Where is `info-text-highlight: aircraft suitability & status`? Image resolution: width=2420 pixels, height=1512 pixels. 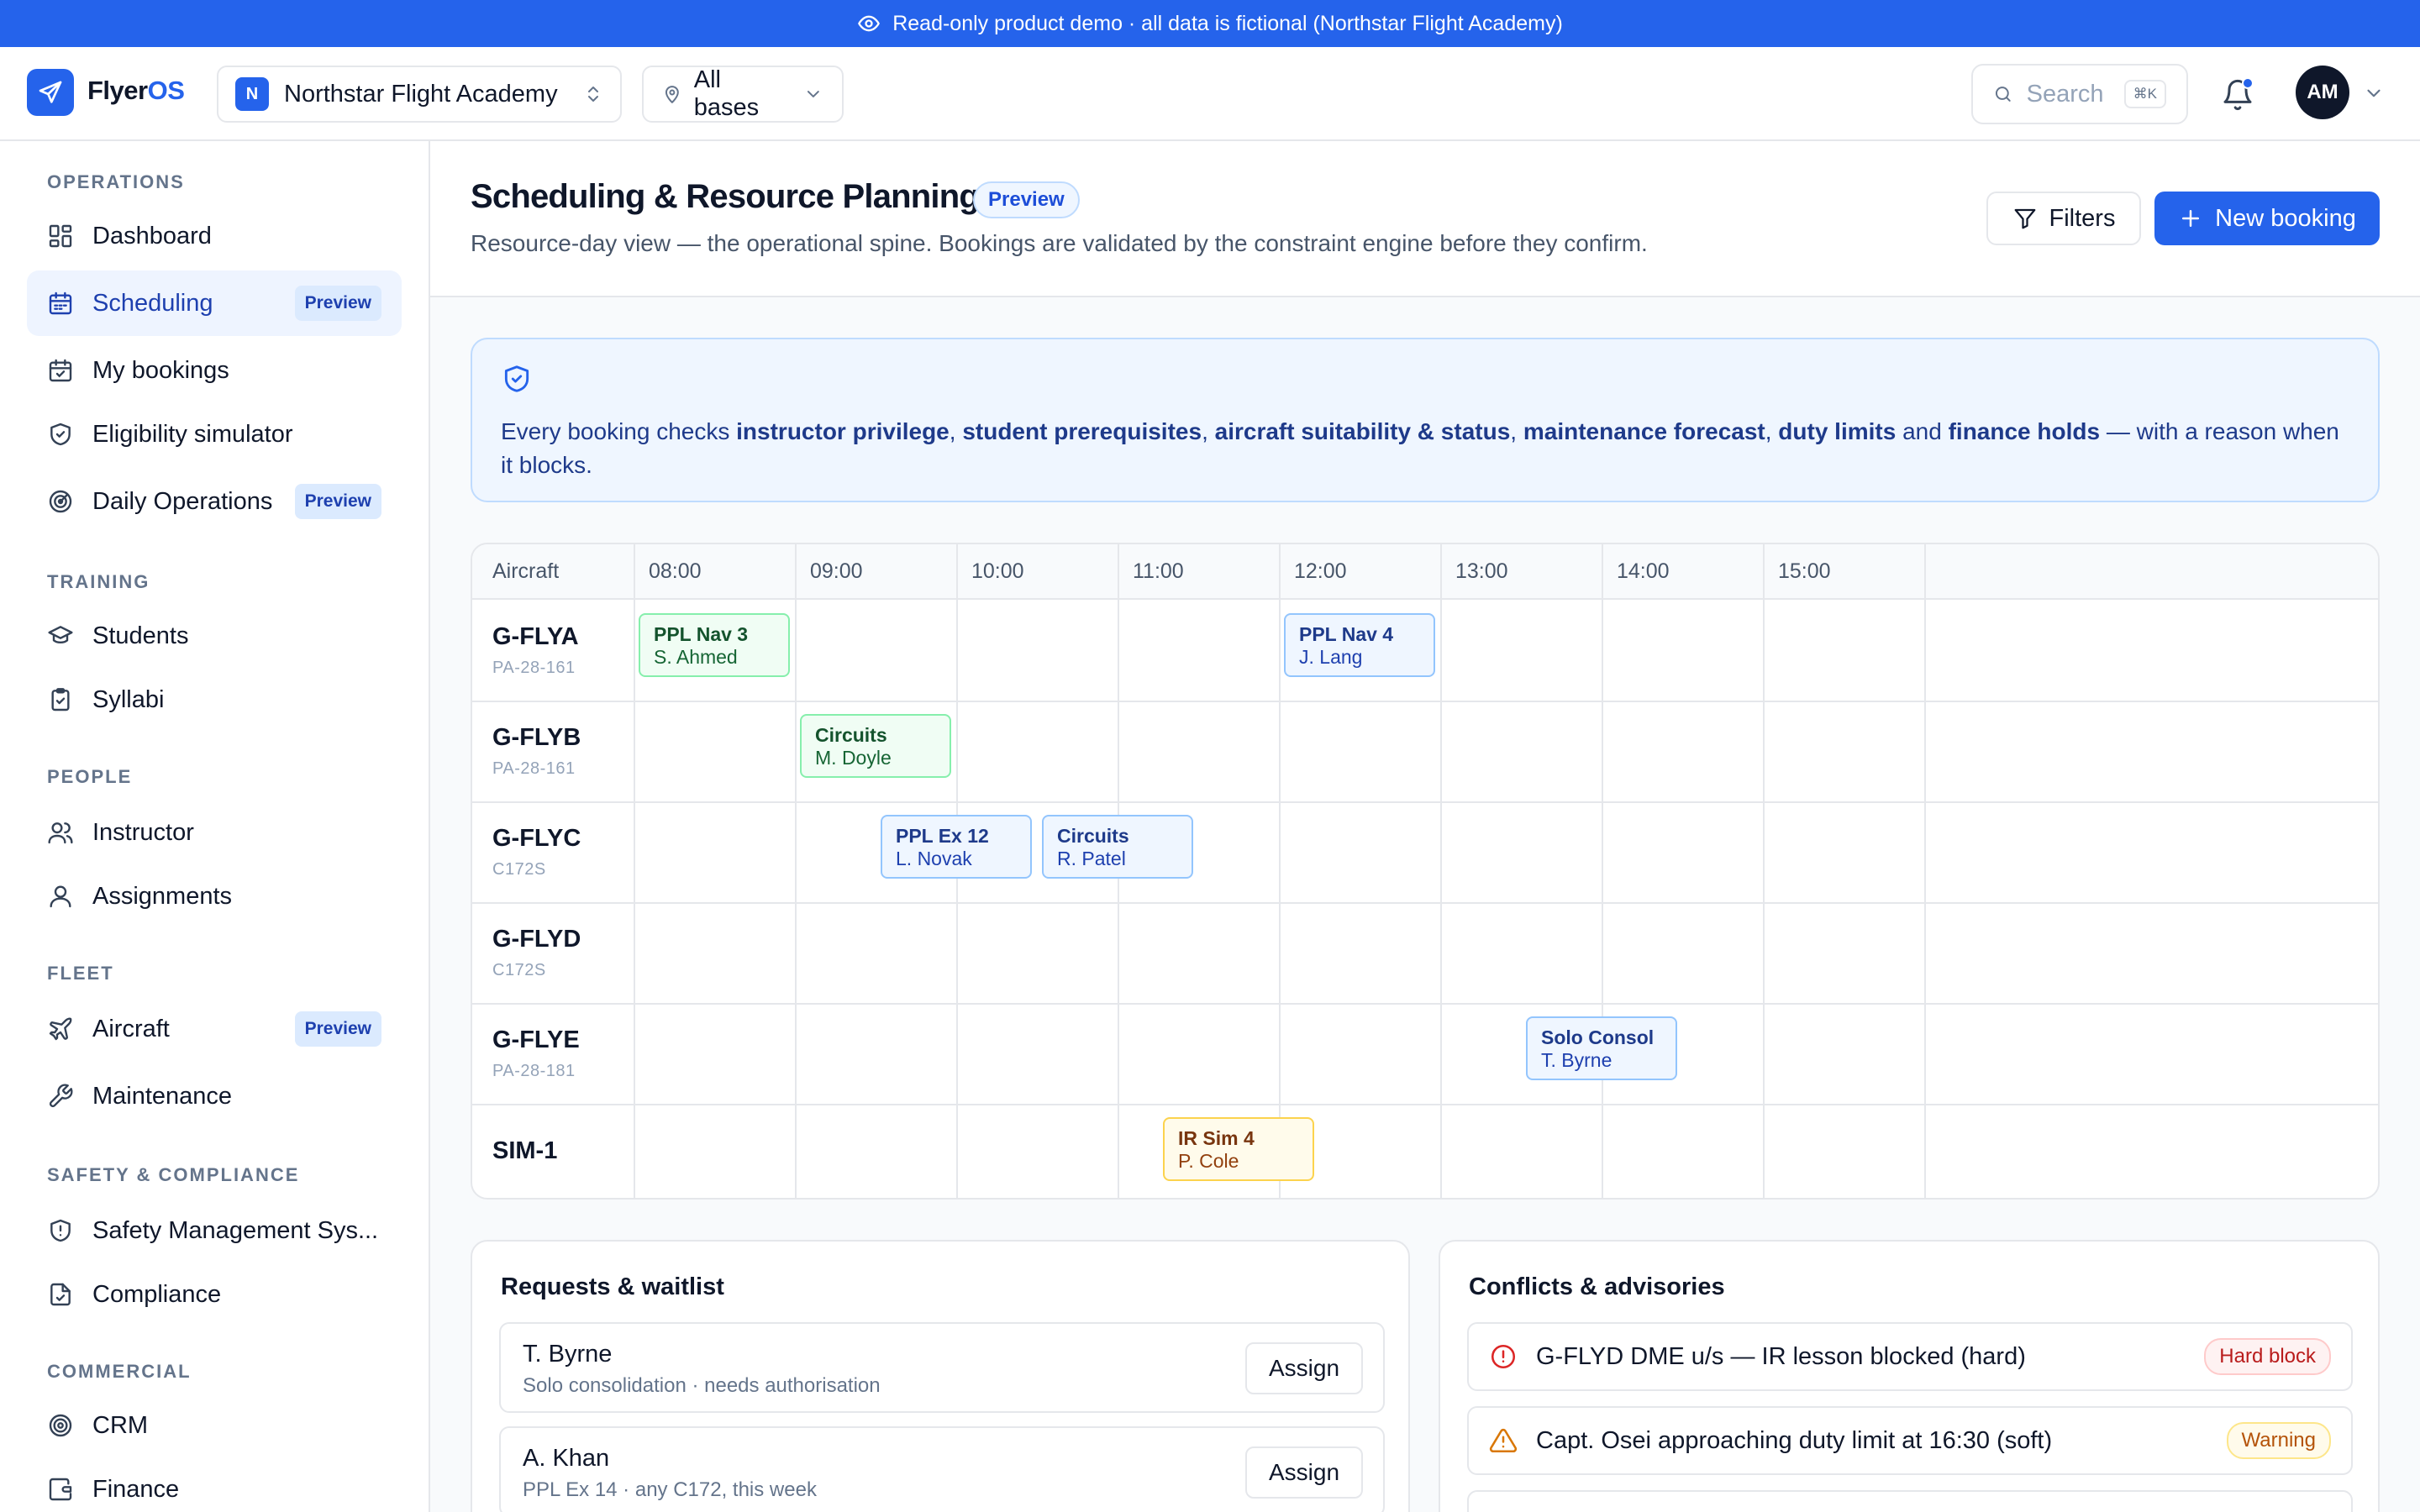 info-text-highlight: aircraft suitability & status is located at coordinates (1362, 431).